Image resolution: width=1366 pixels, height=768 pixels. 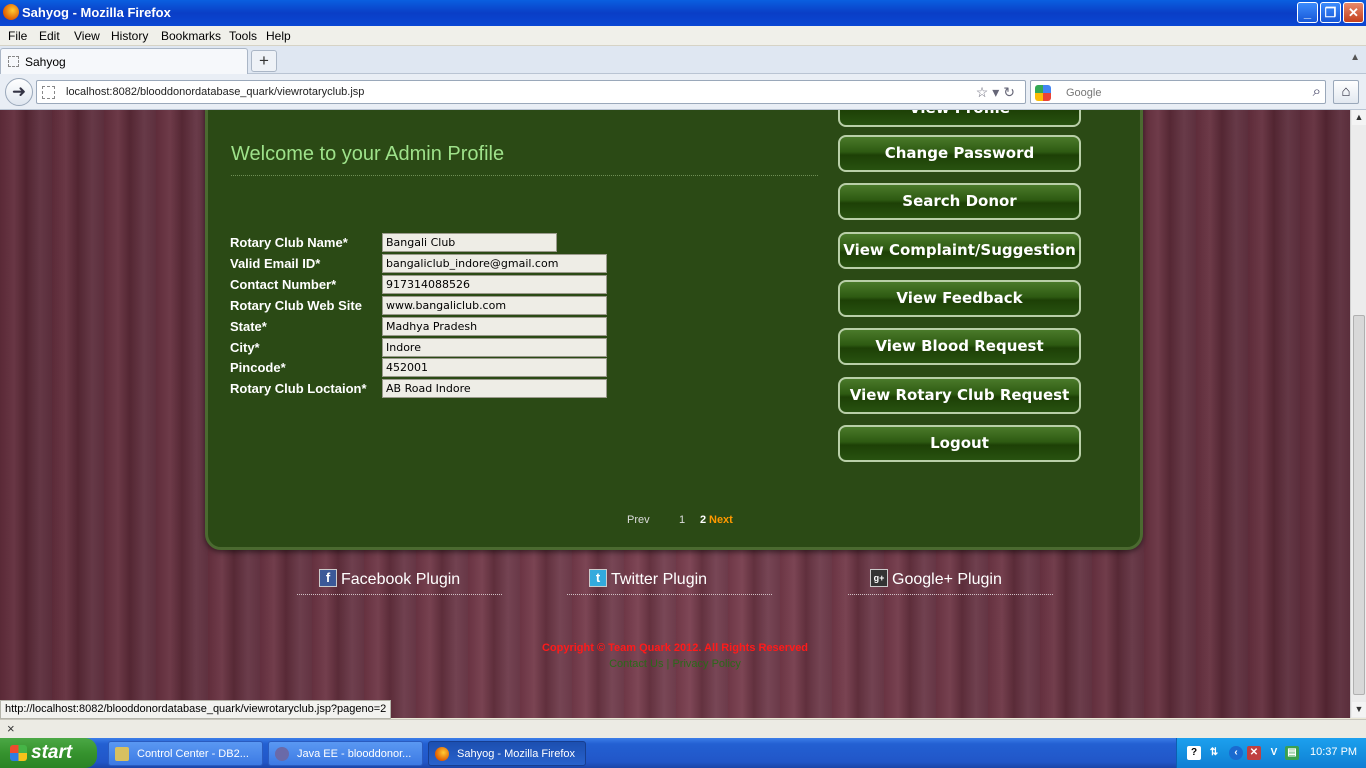 I want to click on system-tray: ? ⇅ ‹ ✕ V ▤ 10:37 PM, so click(x=1271, y=753).